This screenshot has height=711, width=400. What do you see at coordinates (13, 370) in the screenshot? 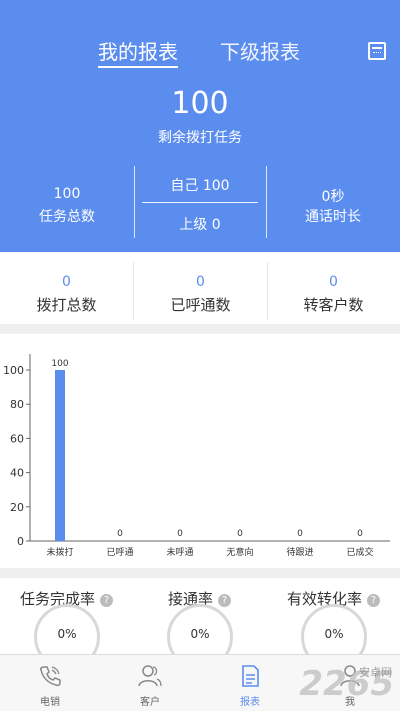
I see `y-tick-label: 100` at bounding box center [13, 370].